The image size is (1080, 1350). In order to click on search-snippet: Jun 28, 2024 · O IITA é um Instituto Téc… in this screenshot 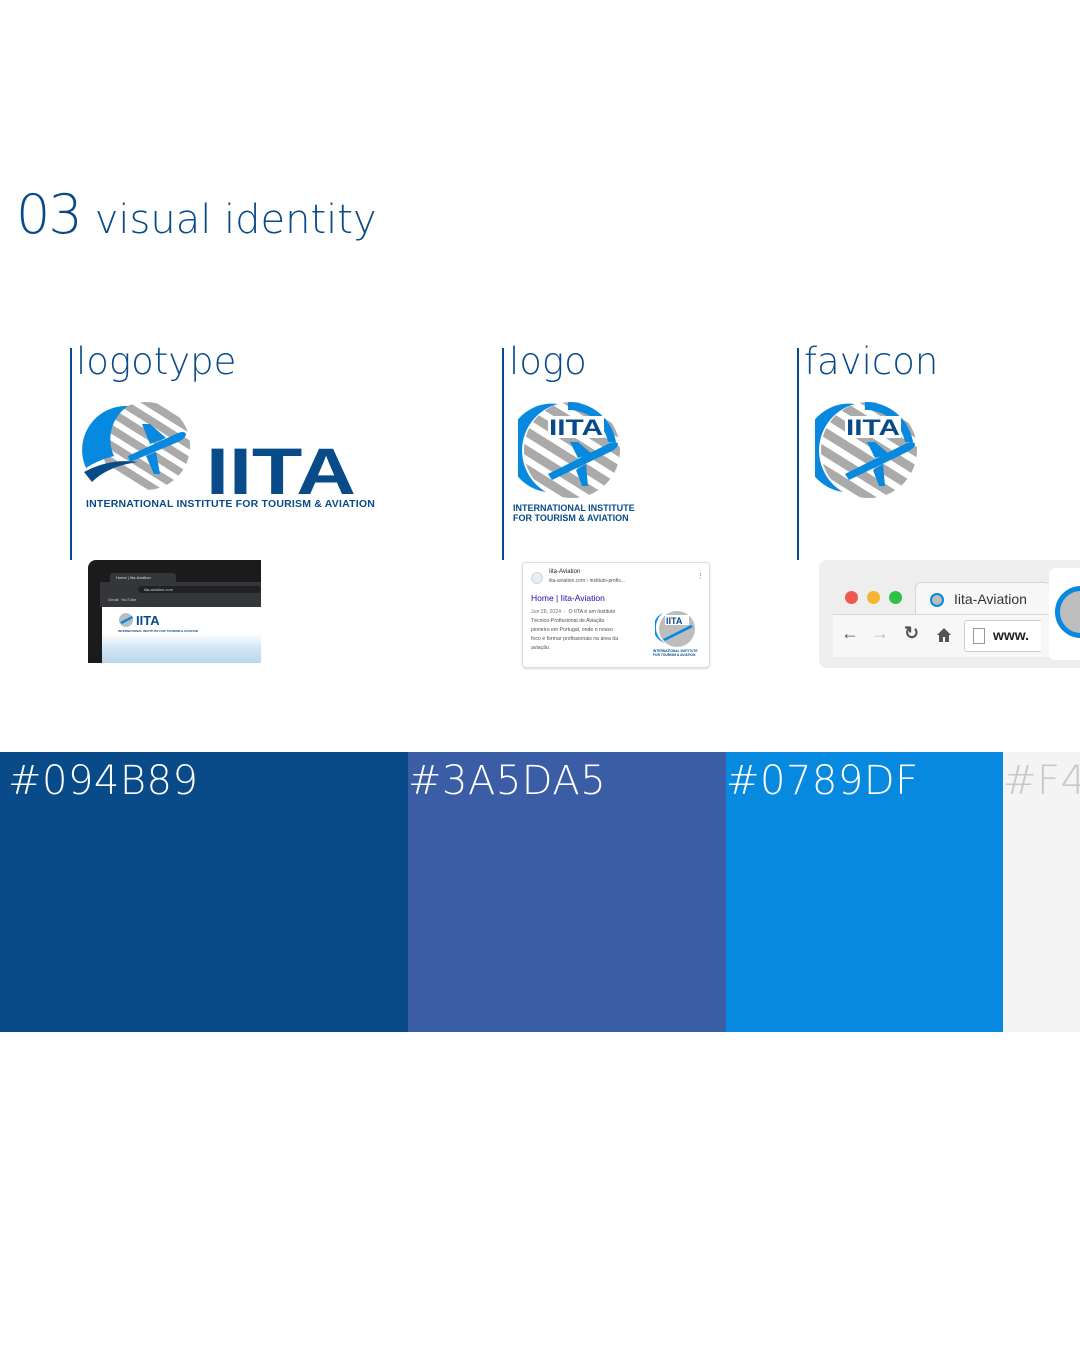, I will do `click(575, 630)`.